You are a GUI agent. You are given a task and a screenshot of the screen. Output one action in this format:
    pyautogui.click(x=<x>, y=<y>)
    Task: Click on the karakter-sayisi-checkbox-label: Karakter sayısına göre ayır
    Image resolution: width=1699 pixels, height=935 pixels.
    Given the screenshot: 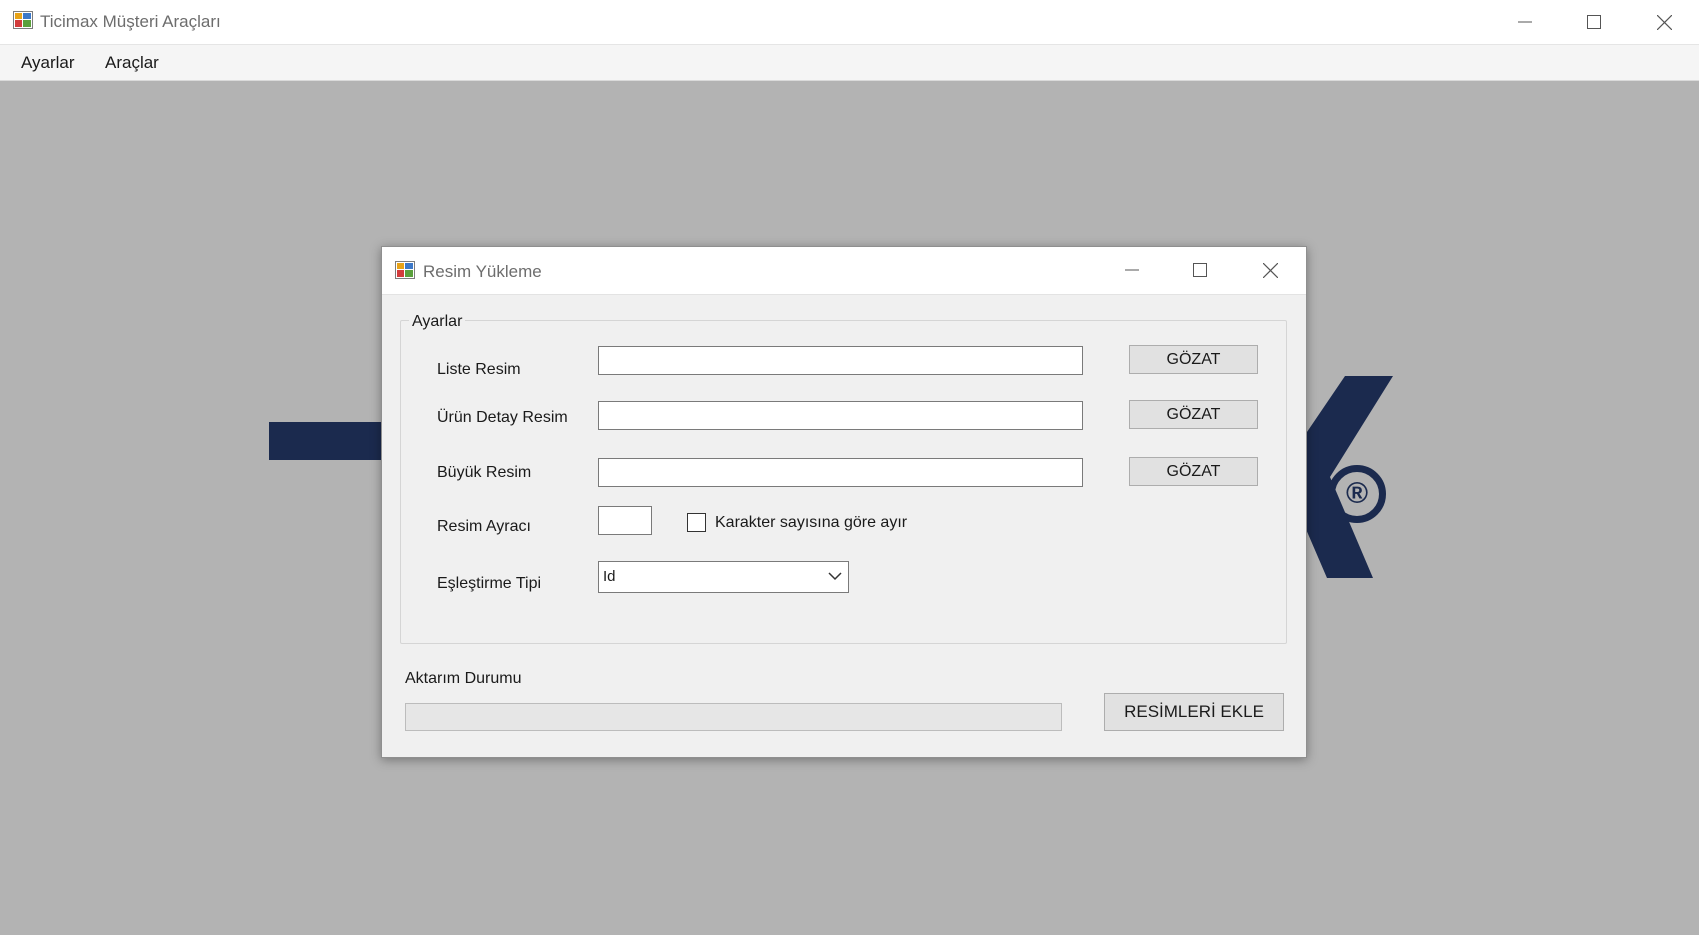 What is the action you would take?
    pyautogui.click(x=811, y=523)
    